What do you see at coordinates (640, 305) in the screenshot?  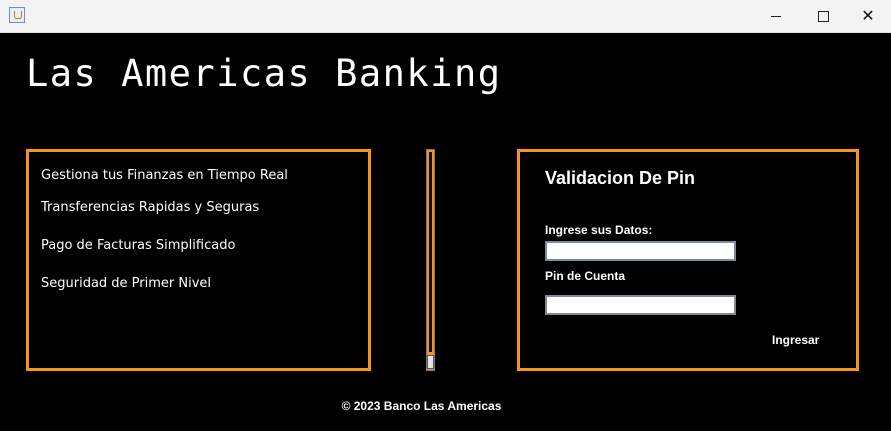 I see `pin-input` at bounding box center [640, 305].